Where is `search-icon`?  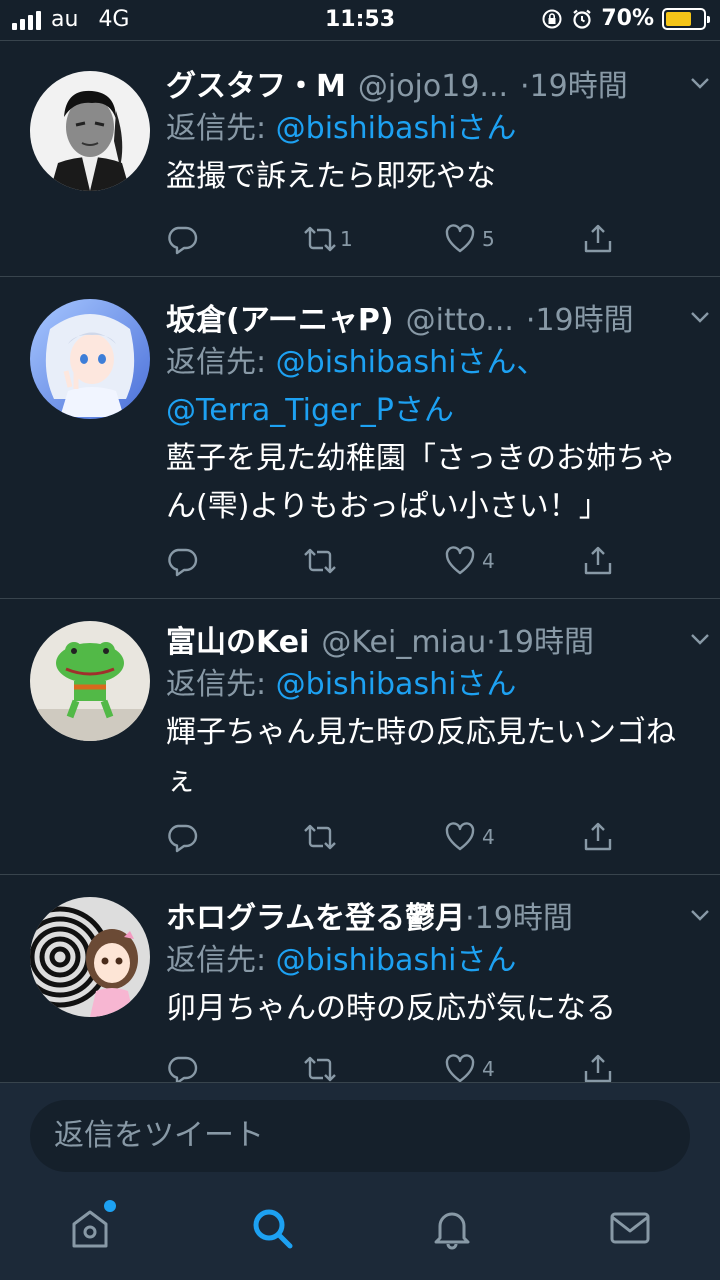
search-icon is located at coordinates (273, 1229).